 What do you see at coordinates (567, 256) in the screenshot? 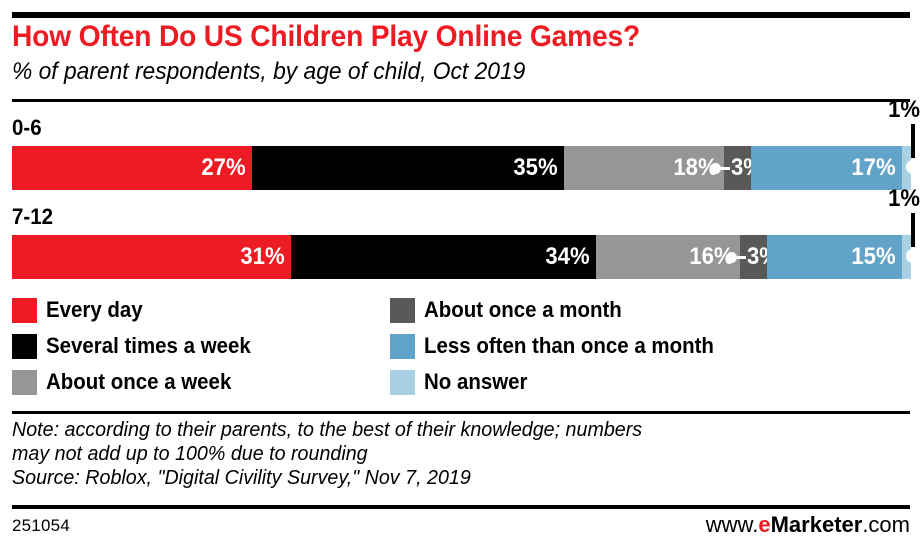
I see `segment-value-label: 34%` at bounding box center [567, 256].